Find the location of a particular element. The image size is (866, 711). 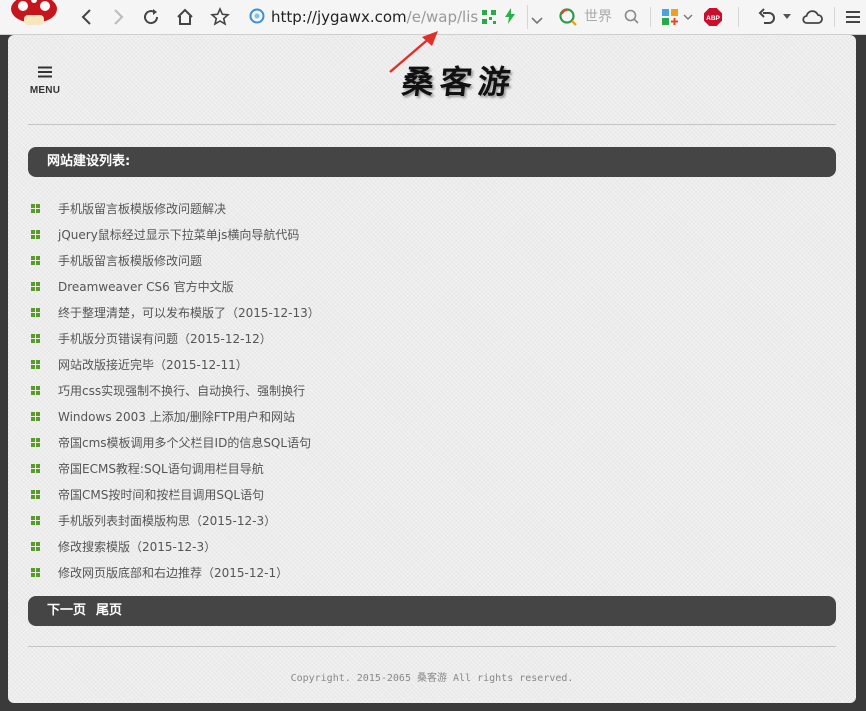

hamburger-menu-icon is located at coordinates (853, 17).